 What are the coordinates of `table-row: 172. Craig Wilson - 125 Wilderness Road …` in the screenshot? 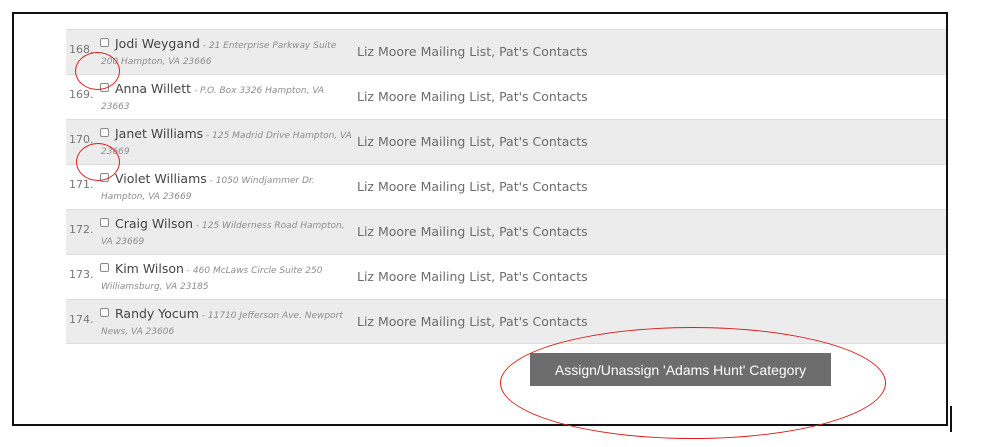 It's located at (506, 231).